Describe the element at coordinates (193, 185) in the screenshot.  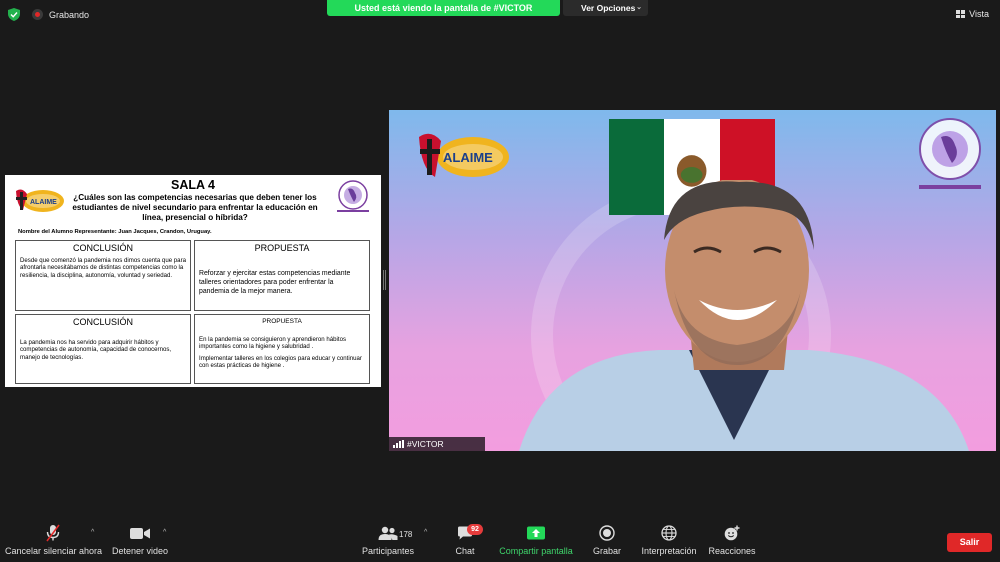
I see `room-title: SALA 4` at that location.